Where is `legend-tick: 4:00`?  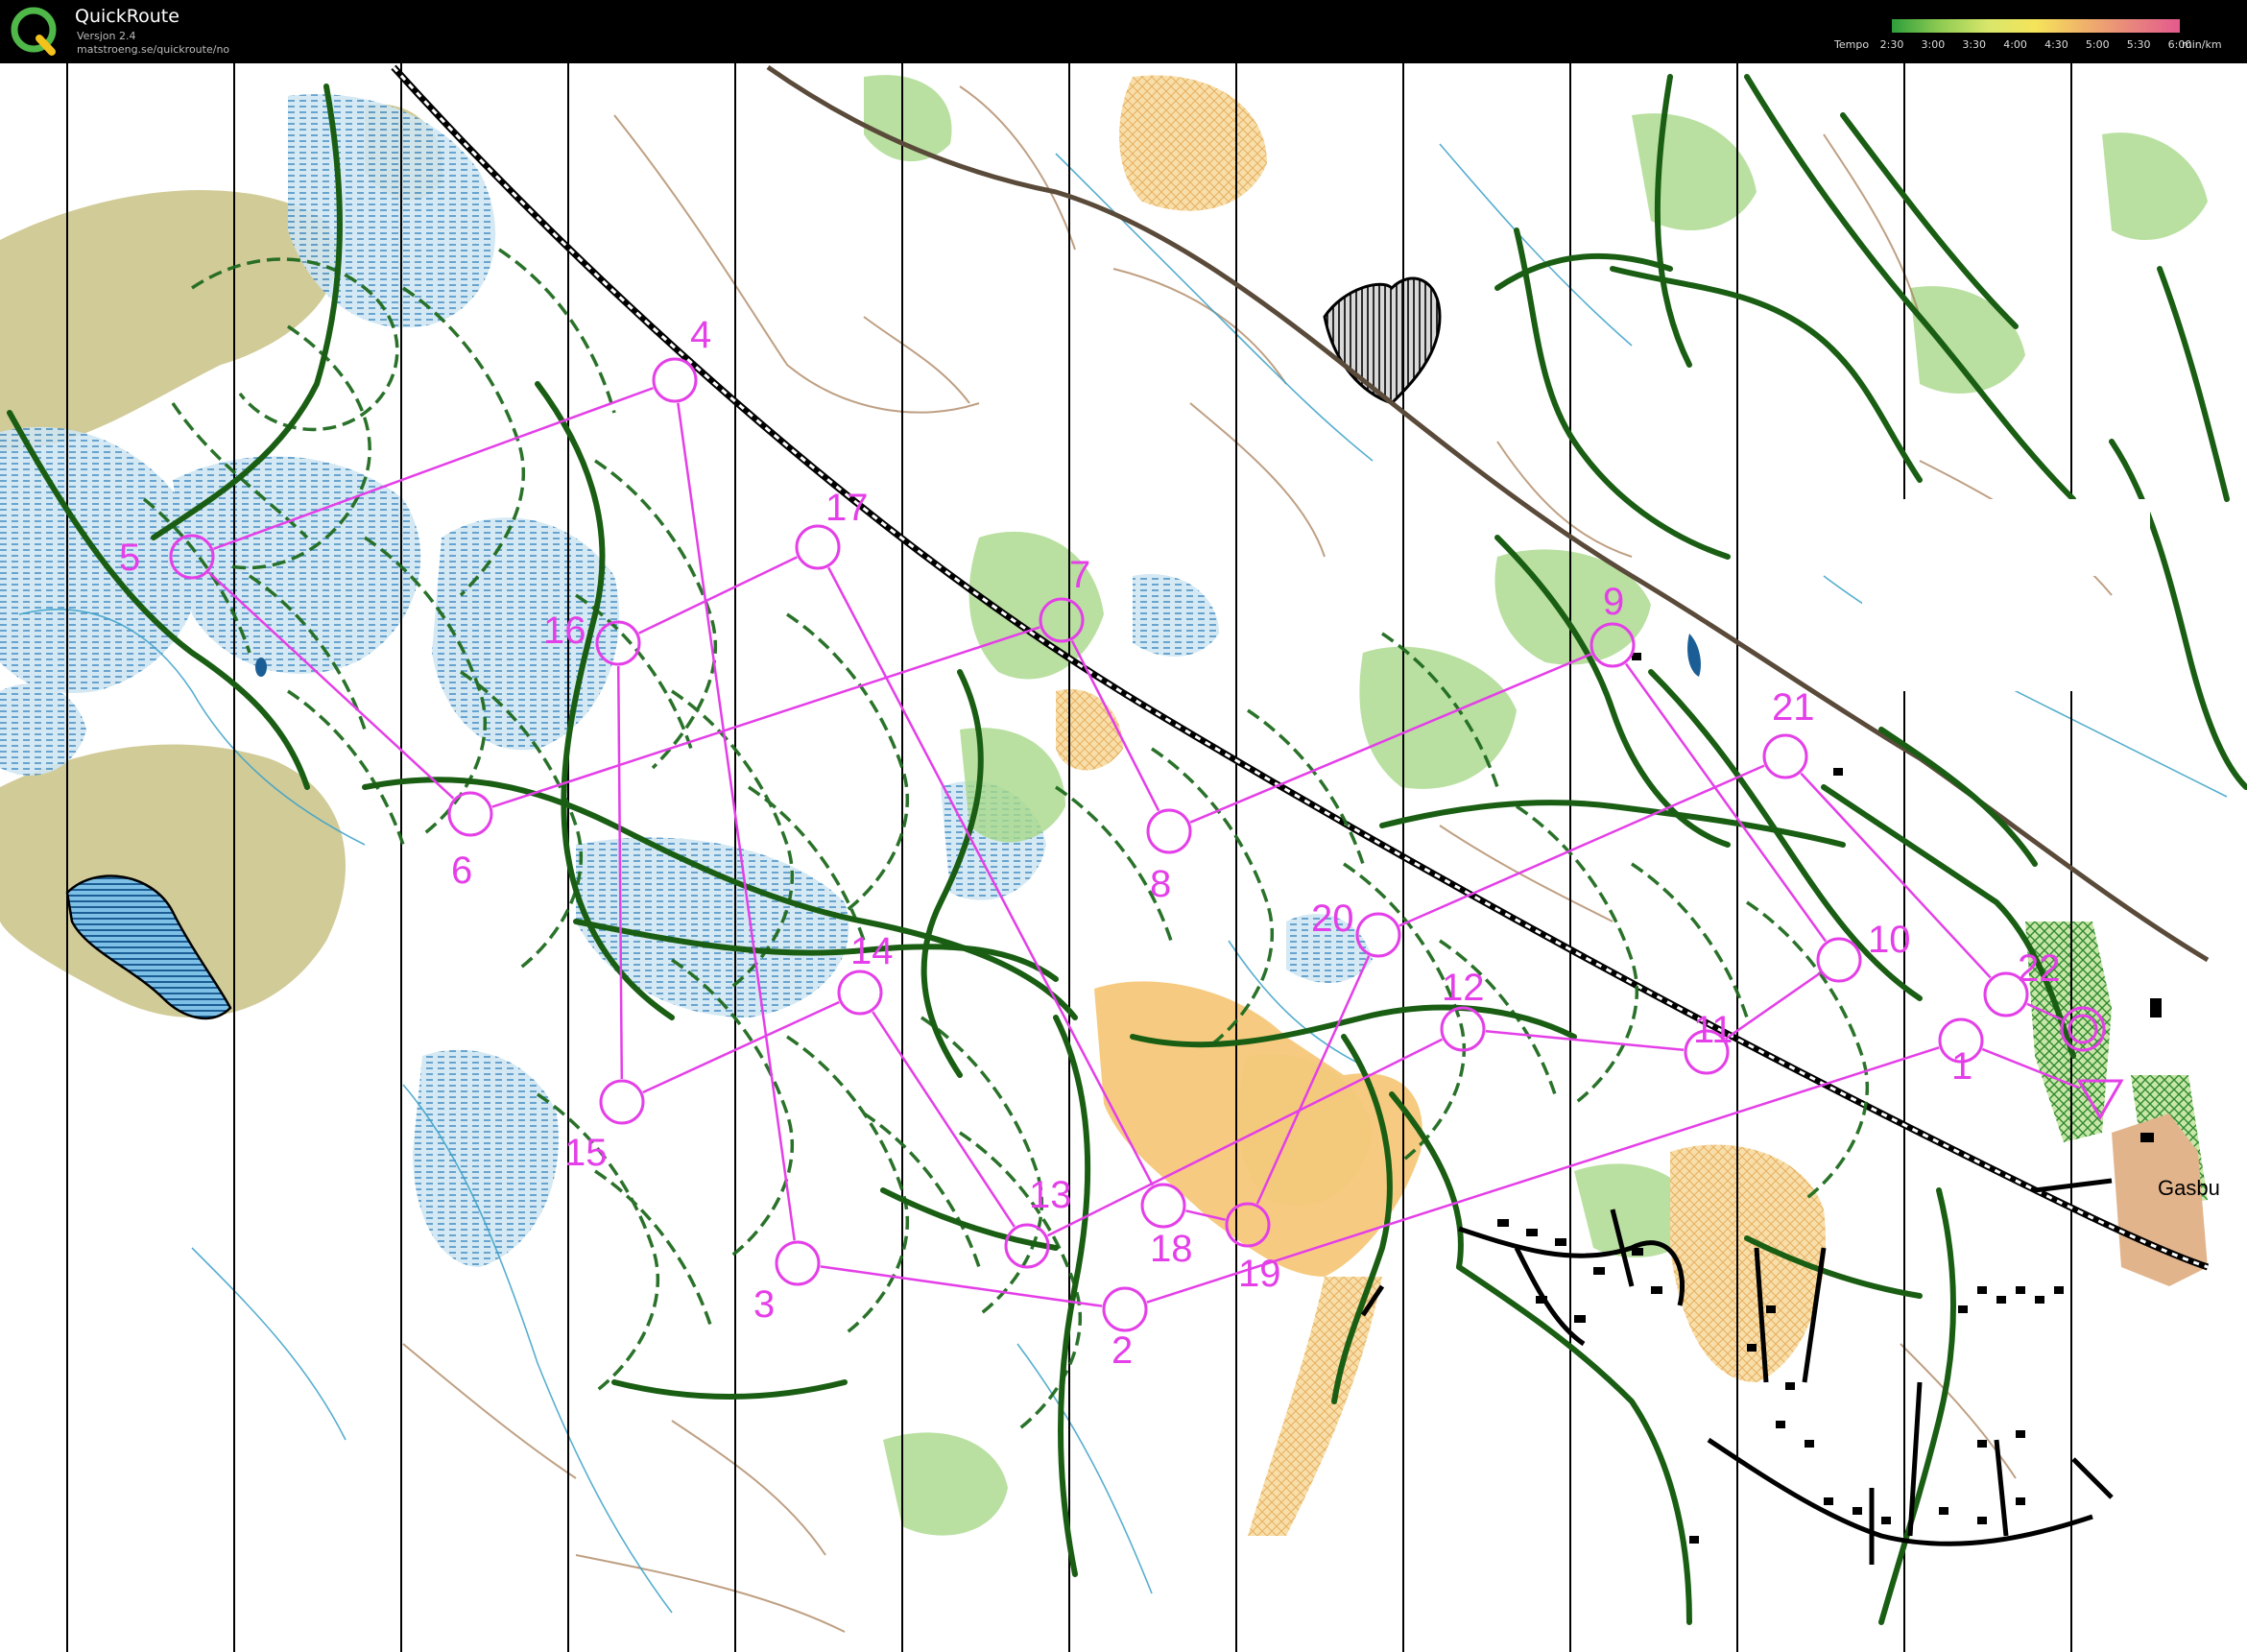 legend-tick: 4:00 is located at coordinates (2015, 44).